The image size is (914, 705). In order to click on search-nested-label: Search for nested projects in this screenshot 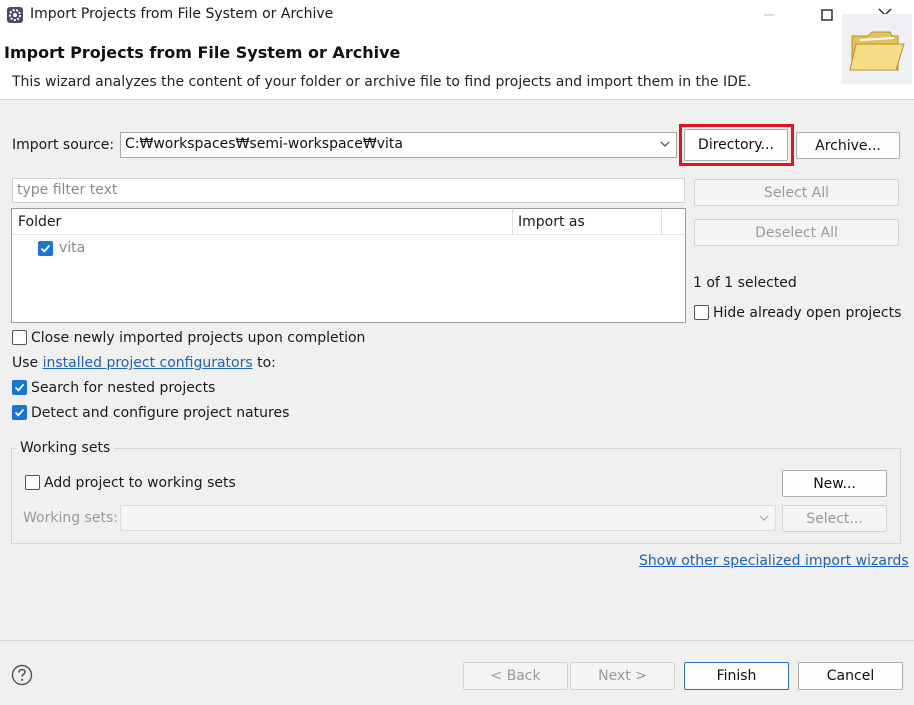, I will do `click(123, 388)`.